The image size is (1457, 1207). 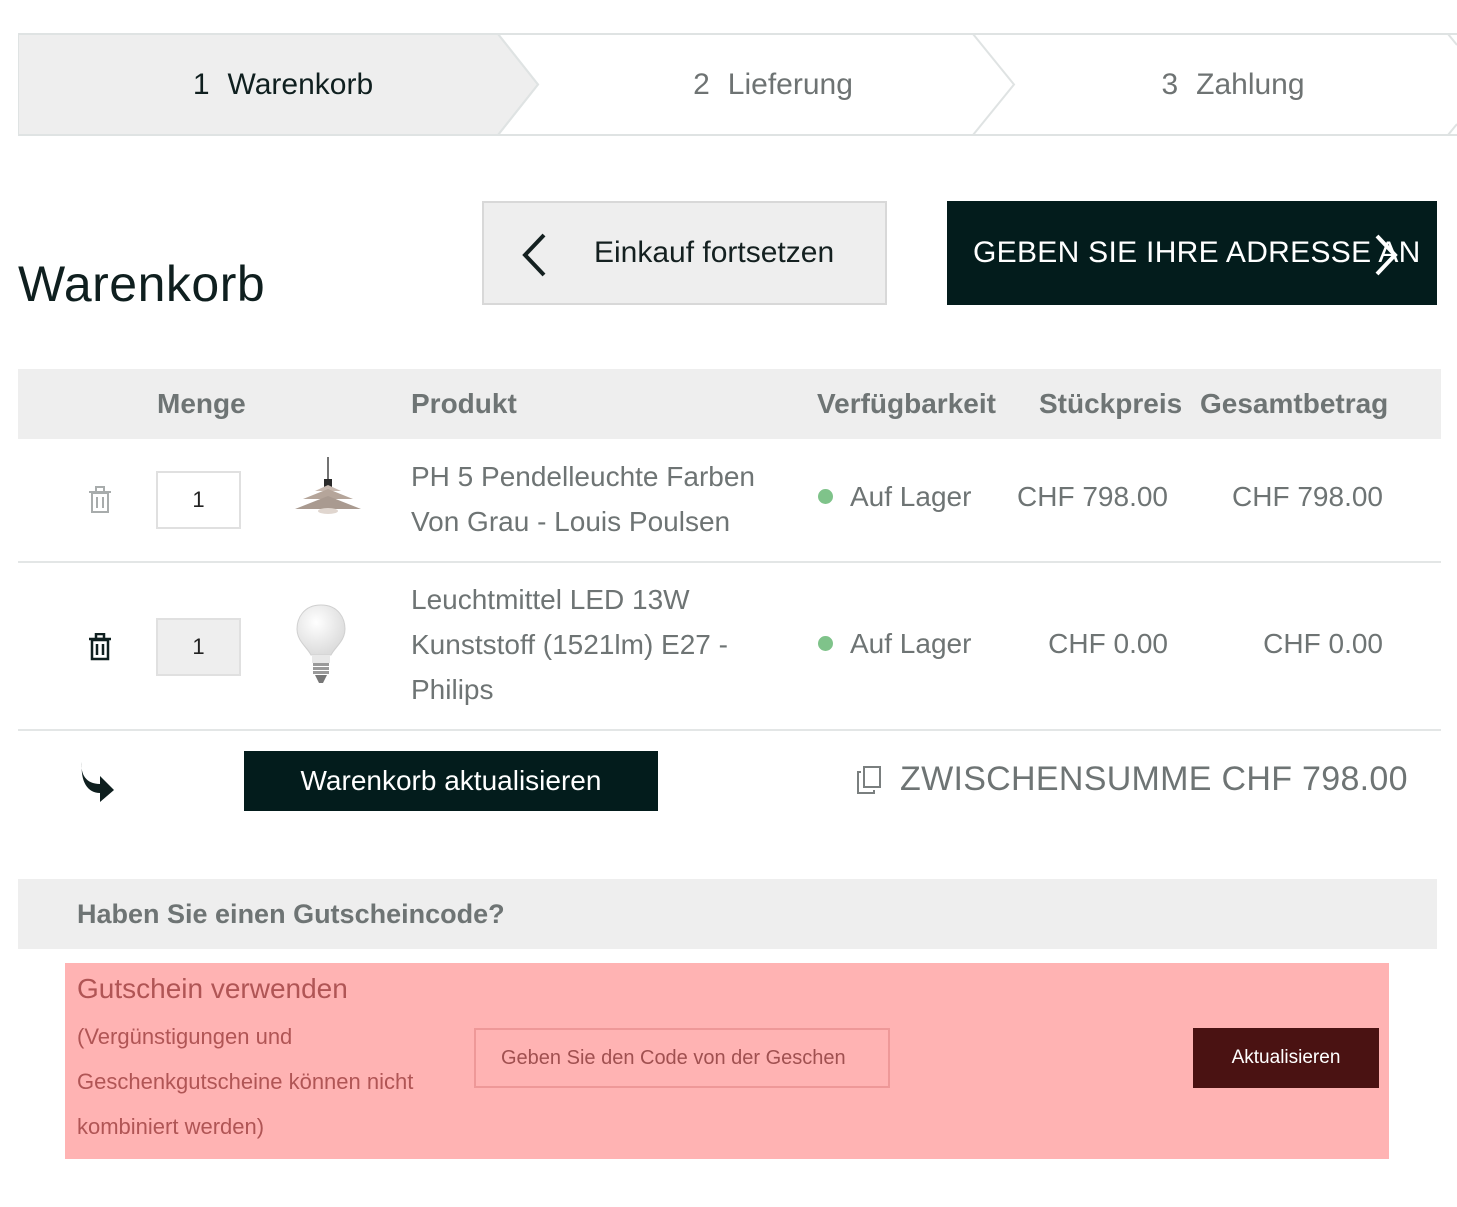 I want to click on copy-icon, so click(x=869, y=780).